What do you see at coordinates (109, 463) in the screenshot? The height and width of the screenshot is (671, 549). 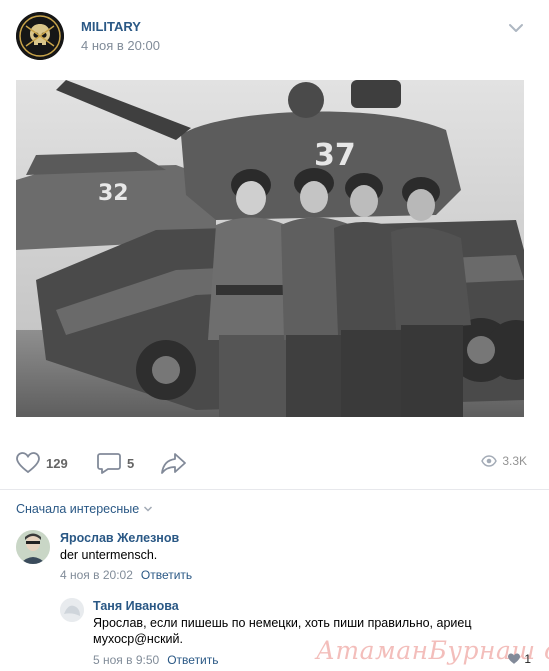 I see `comment-bubble-icon` at bounding box center [109, 463].